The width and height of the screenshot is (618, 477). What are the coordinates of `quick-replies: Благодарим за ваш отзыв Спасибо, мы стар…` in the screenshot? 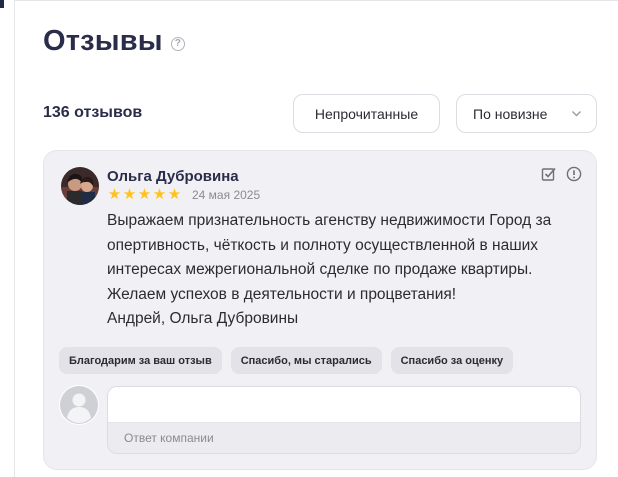 It's located at (286, 360).